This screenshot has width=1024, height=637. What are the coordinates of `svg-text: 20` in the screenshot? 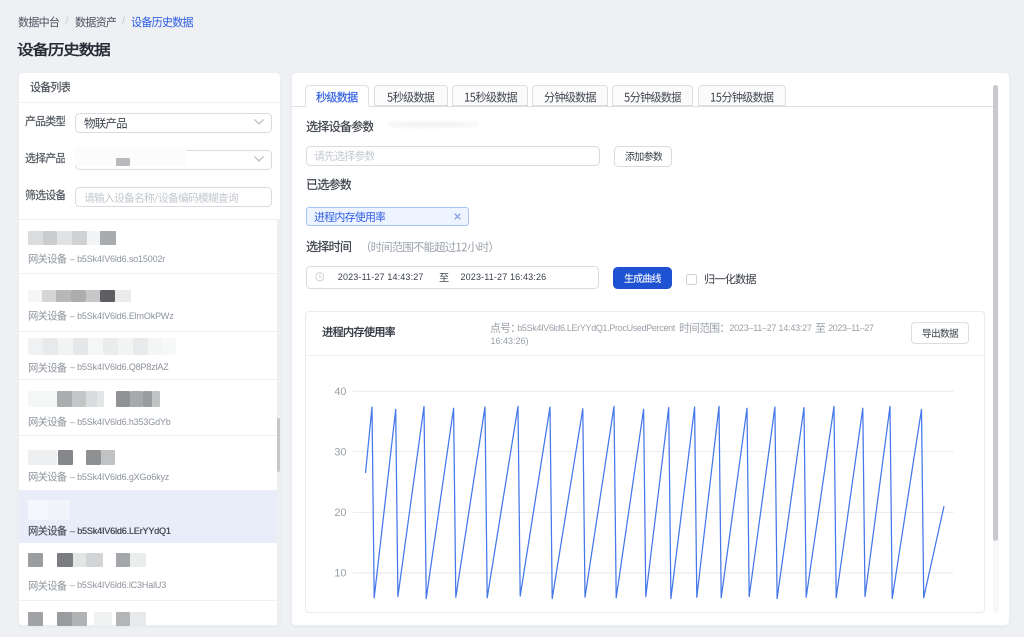 It's located at (340, 513).